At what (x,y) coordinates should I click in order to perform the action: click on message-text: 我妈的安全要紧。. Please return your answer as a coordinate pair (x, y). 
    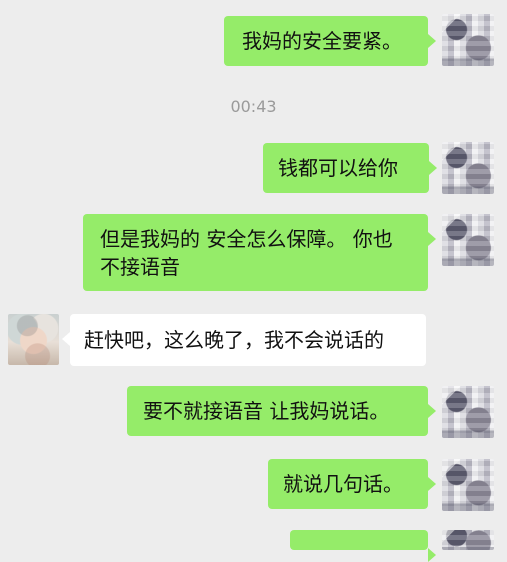
    Looking at the image, I should click on (322, 41).